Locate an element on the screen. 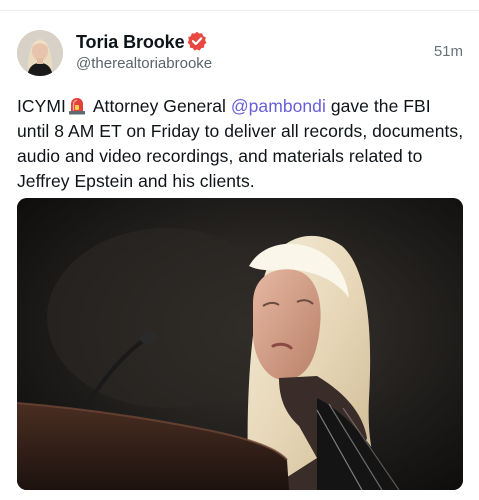  verified-badge-icon is located at coordinates (197, 41).